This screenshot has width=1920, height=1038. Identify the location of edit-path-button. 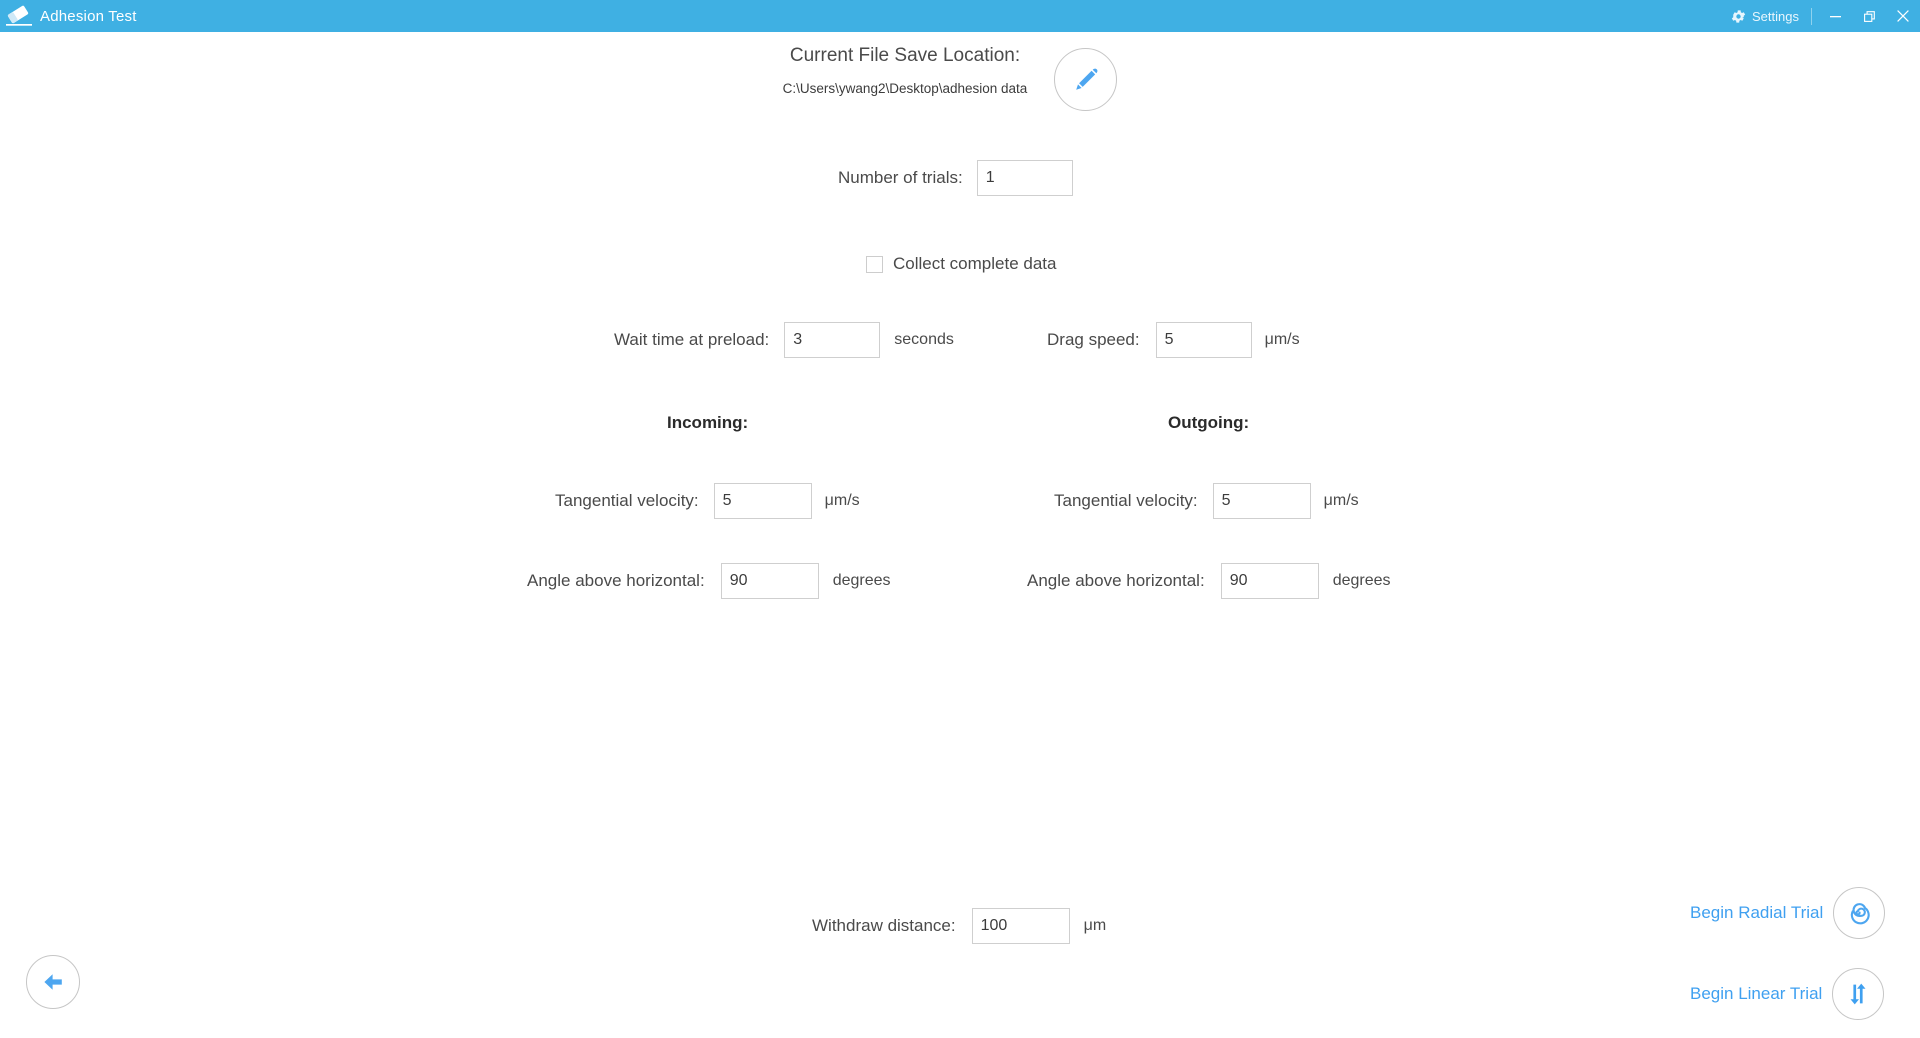
(1085, 79).